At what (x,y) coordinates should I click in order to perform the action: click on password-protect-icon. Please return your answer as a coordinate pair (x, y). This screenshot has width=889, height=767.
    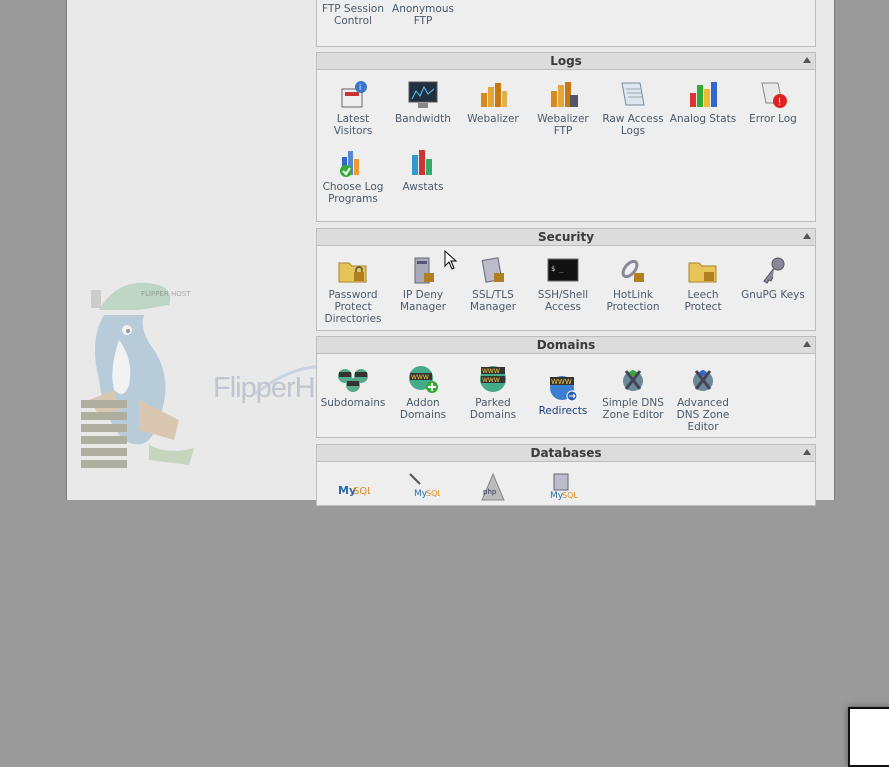
    Looking at the image, I should click on (352, 272).